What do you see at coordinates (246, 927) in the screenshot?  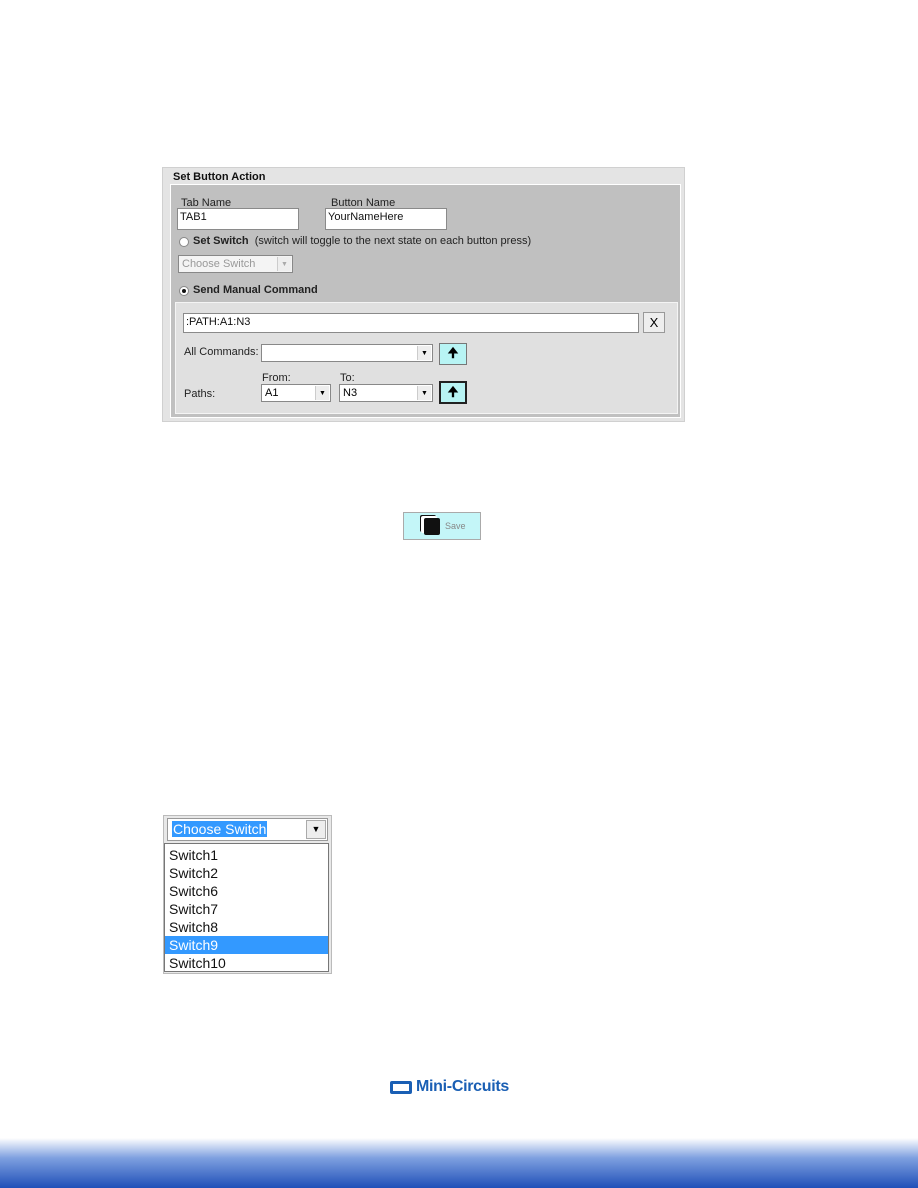 I see `option-switch8: Switch8` at bounding box center [246, 927].